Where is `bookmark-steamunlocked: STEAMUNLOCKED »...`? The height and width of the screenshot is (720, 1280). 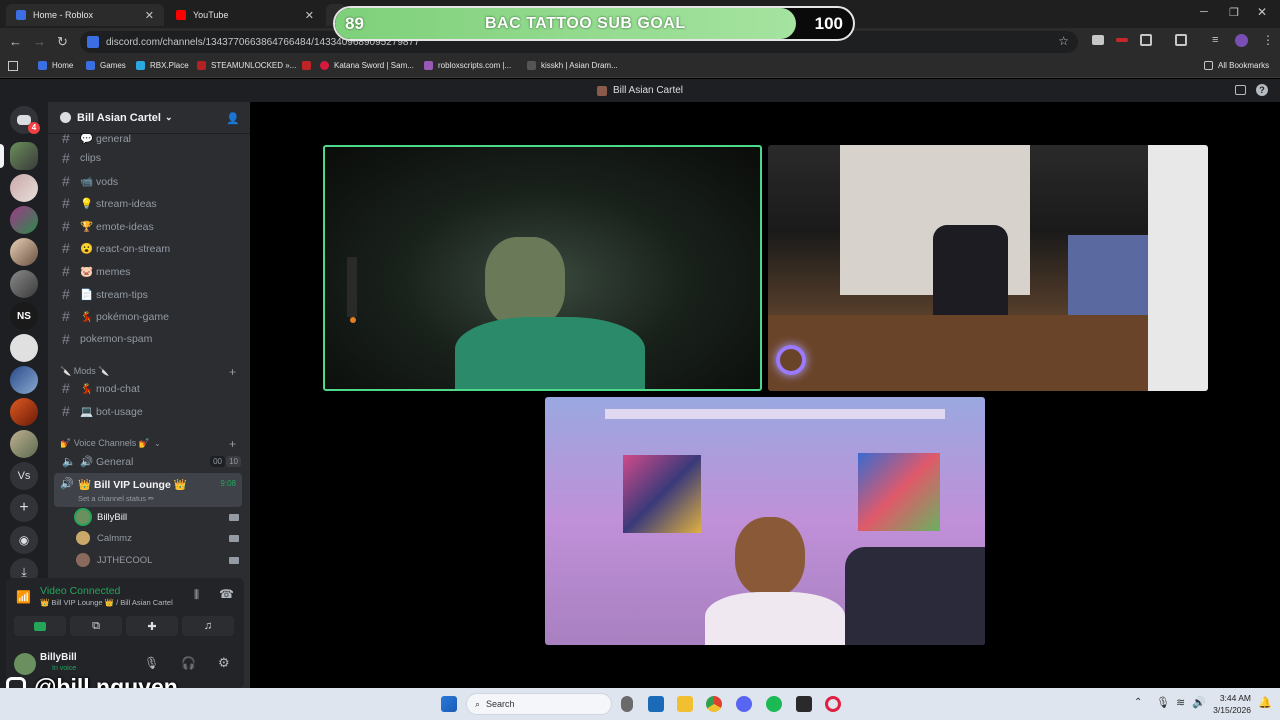 bookmark-steamunlocked: STEAMUNLOCKED »... is located at coordinates (246, 65).